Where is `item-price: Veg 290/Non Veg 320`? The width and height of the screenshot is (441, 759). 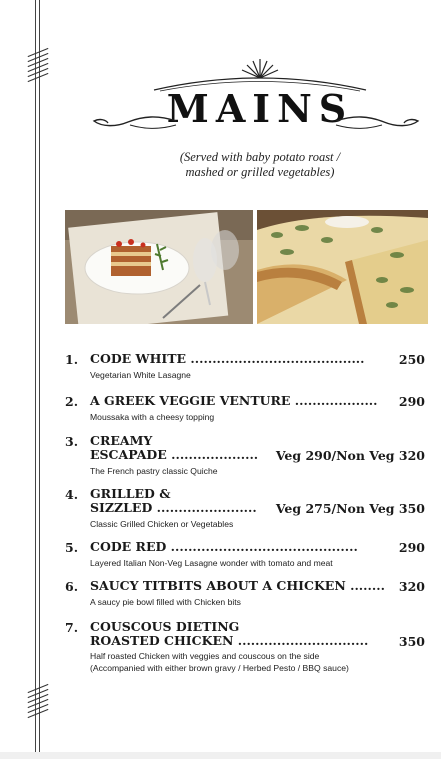 item-price: Veg 290/Non Veg 320 is located at coordinates (350, 455).